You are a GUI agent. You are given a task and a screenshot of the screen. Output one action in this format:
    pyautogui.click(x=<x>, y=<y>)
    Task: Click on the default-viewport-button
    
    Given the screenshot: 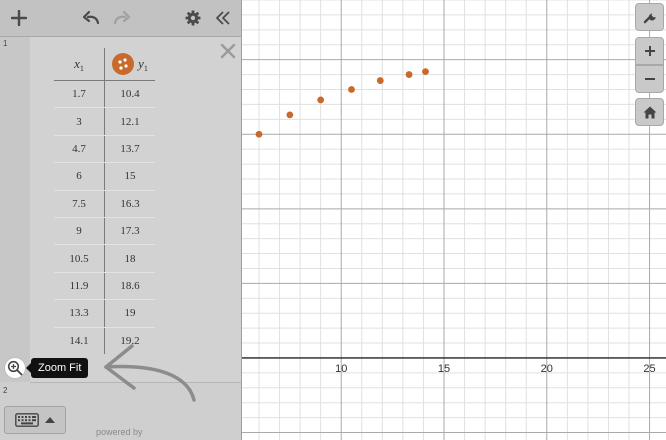 What is the action you would take?
    pyautogui.click(x=649, y=112)
    